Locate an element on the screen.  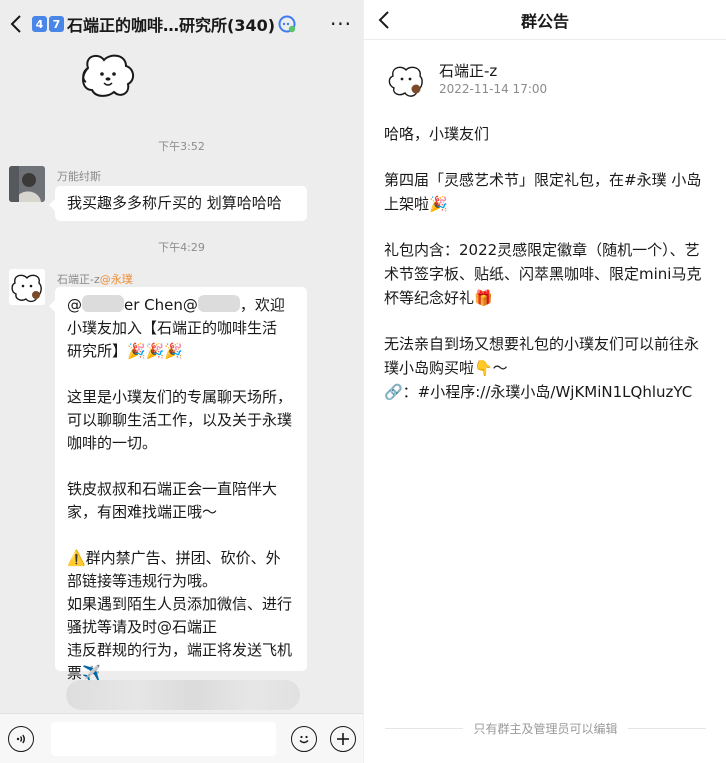
plus-button is located at coordinates (343, 738).